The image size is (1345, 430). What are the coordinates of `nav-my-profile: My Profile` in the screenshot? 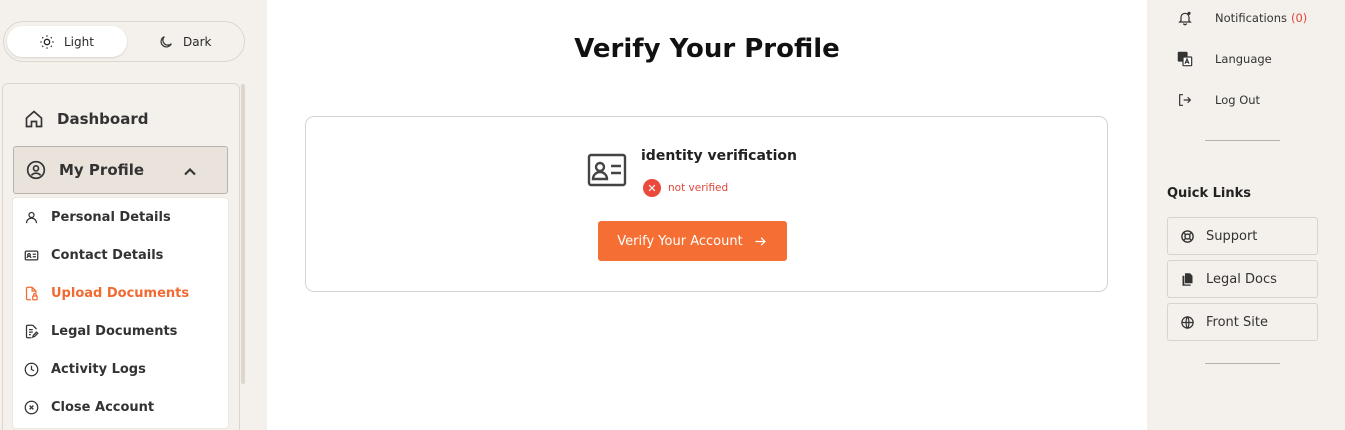 It's located at (120, 170).